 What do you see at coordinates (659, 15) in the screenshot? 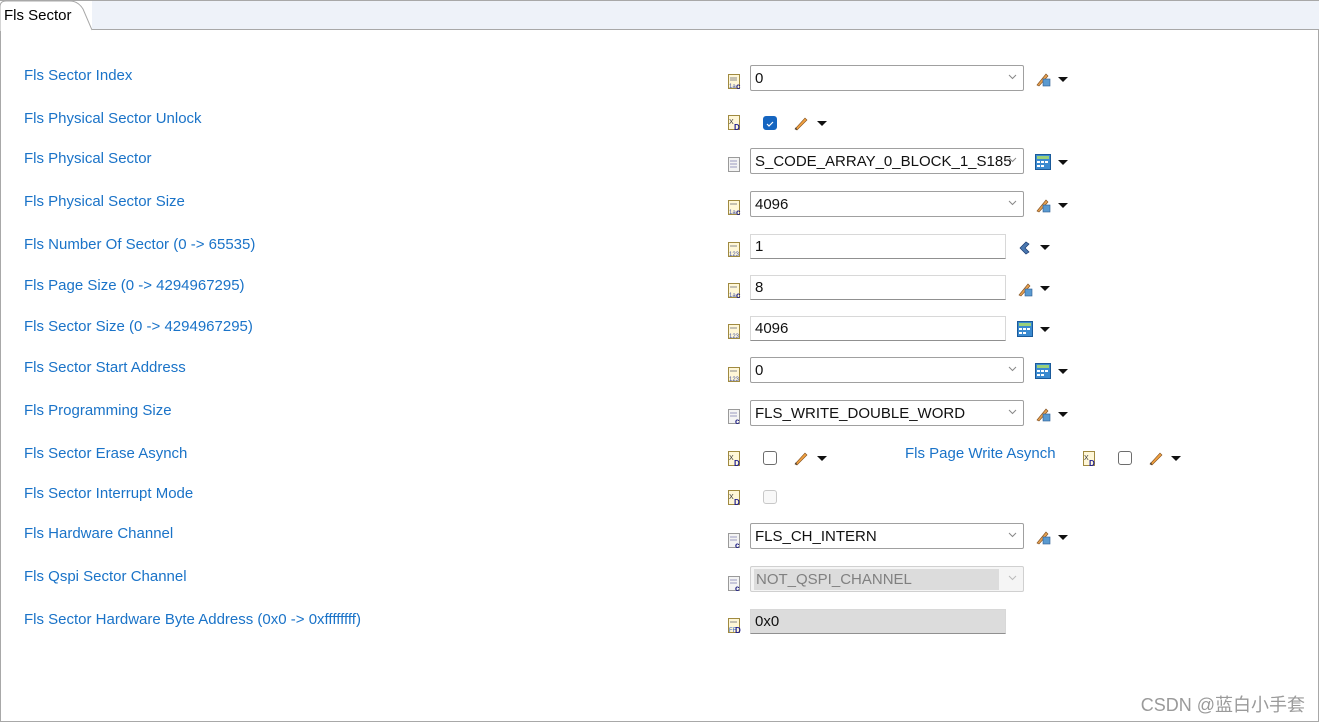
I see `tab-bar: Fls Sector` at bounding box center [659, 15].